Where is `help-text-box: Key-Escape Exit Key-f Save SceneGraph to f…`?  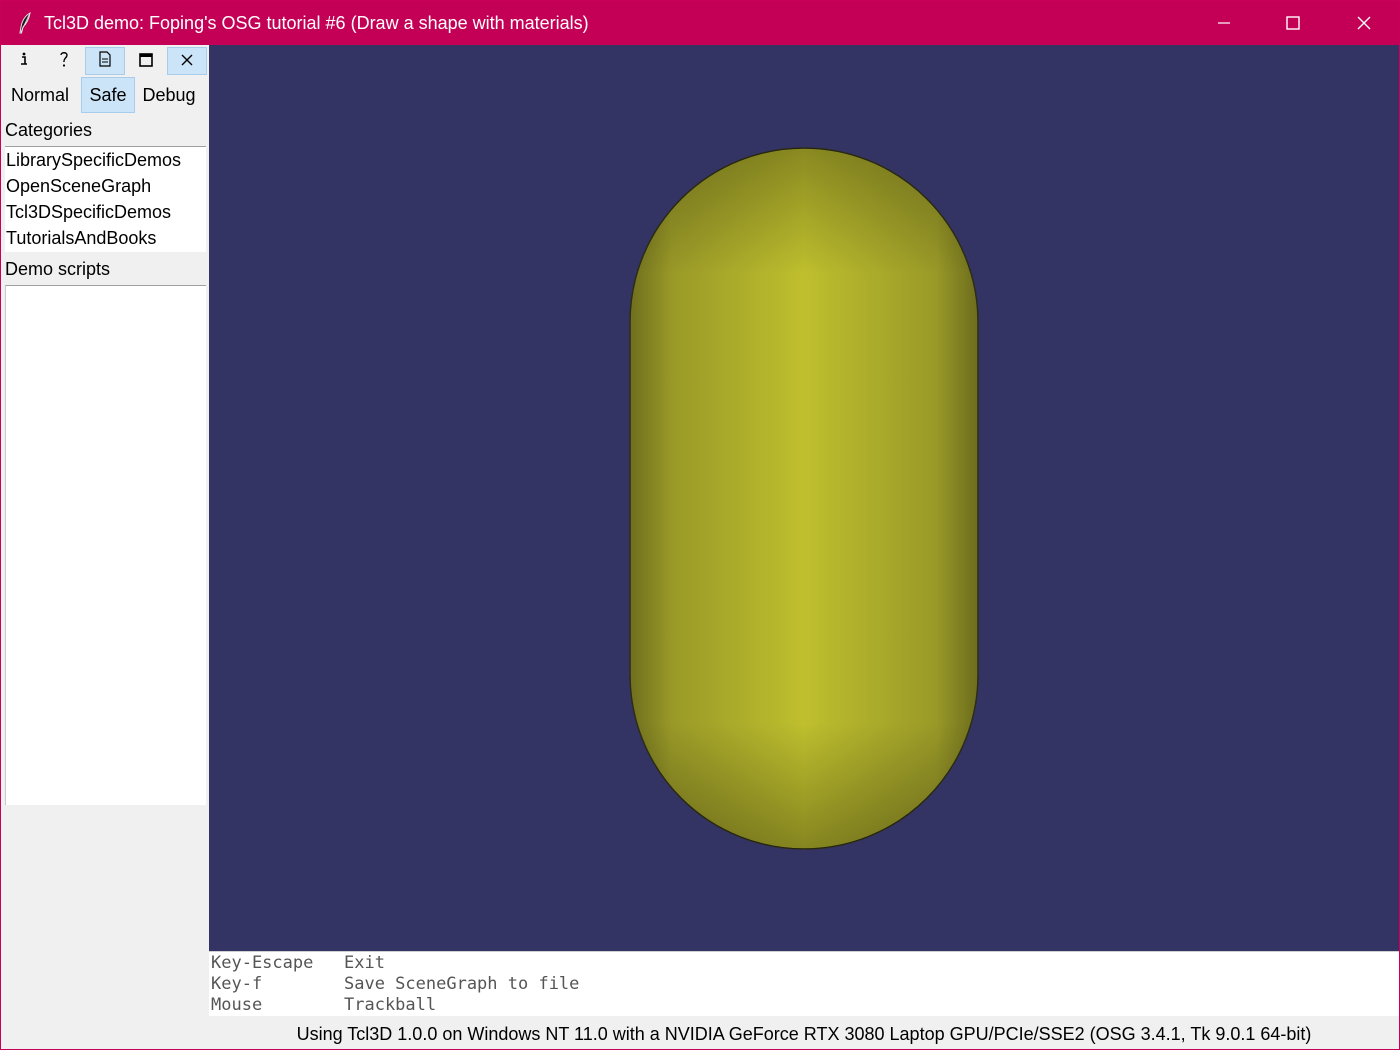
help-text-box: Key-Escape Exit Key-f Save SceneGraph to f… is located at coordinates (804, 983).